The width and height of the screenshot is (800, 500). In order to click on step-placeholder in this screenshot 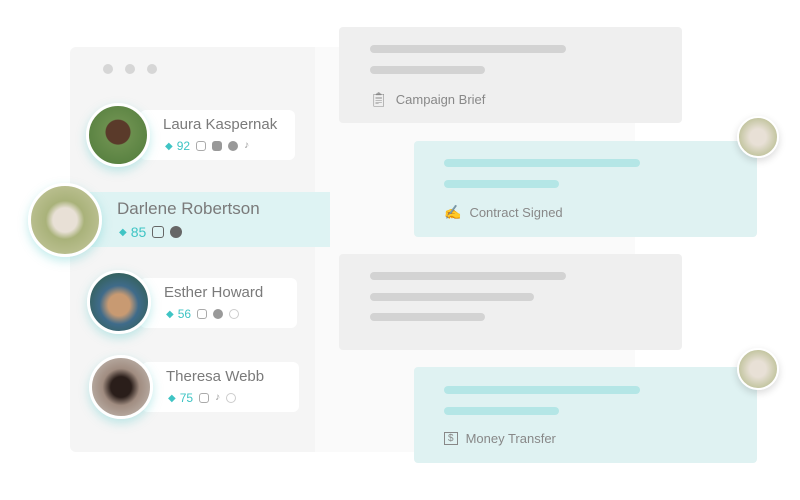, I will do `click(510, 302)`.